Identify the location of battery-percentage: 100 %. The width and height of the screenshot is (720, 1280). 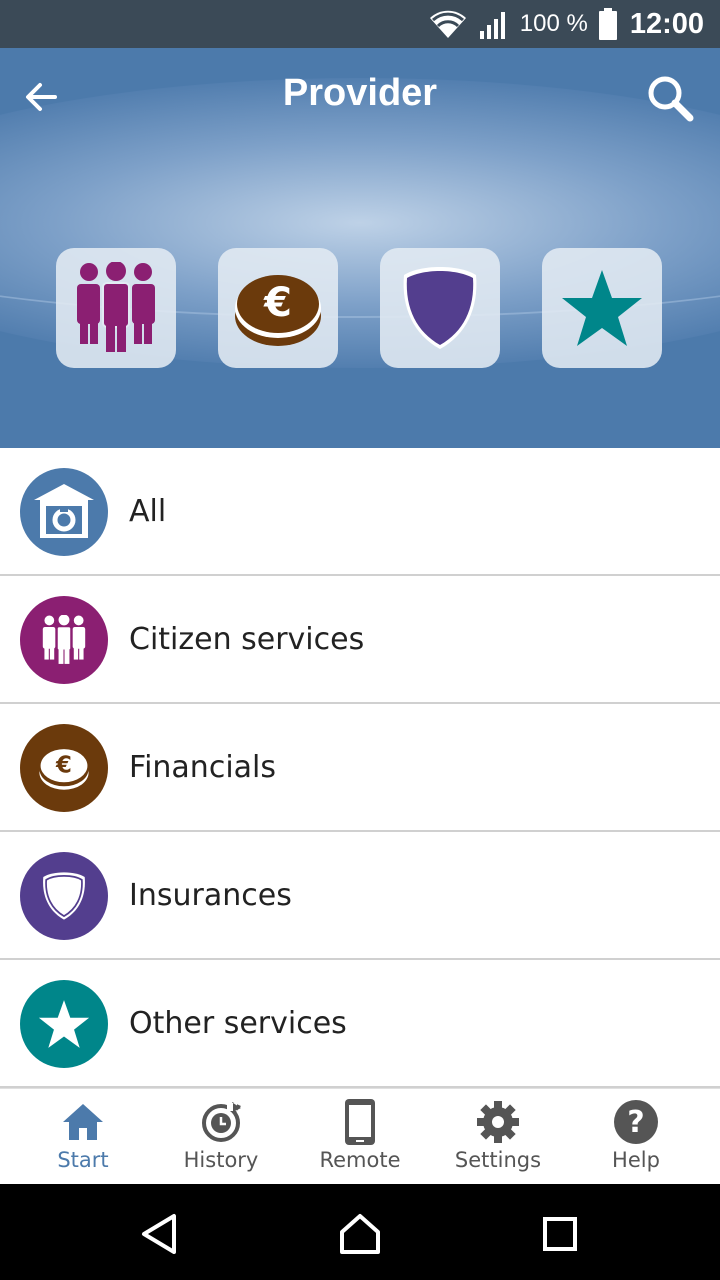
(553, 23).